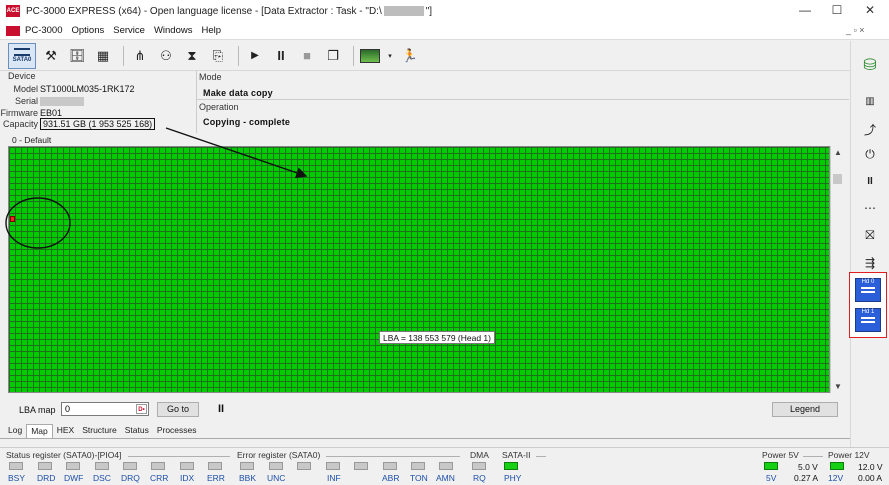  I want to click on led-power12, so click(837, 466).